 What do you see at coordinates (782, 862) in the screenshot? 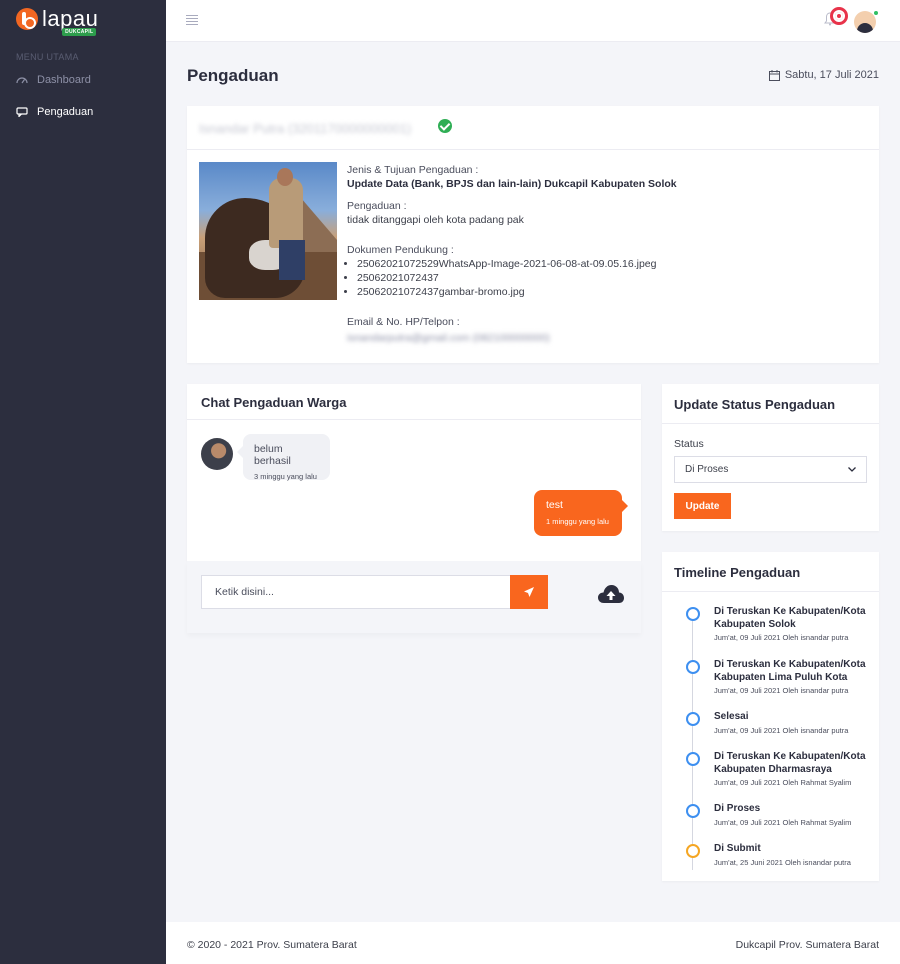
I see `timeline-item-meta: Jum'at, 25 Juni 2021 Oleh isnandar putra` at bounding box center [782, 862].